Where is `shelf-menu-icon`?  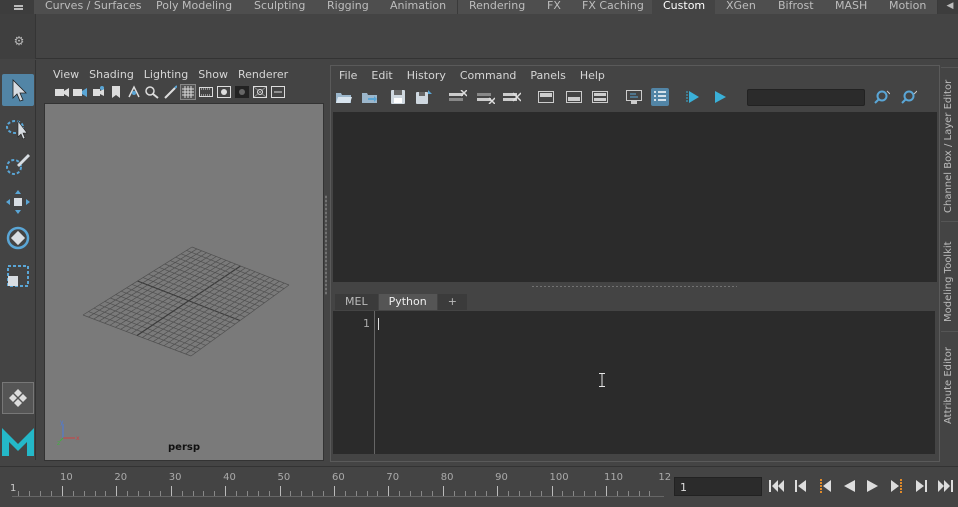 shelf-menu-icon is located at coordinates (18, 7).